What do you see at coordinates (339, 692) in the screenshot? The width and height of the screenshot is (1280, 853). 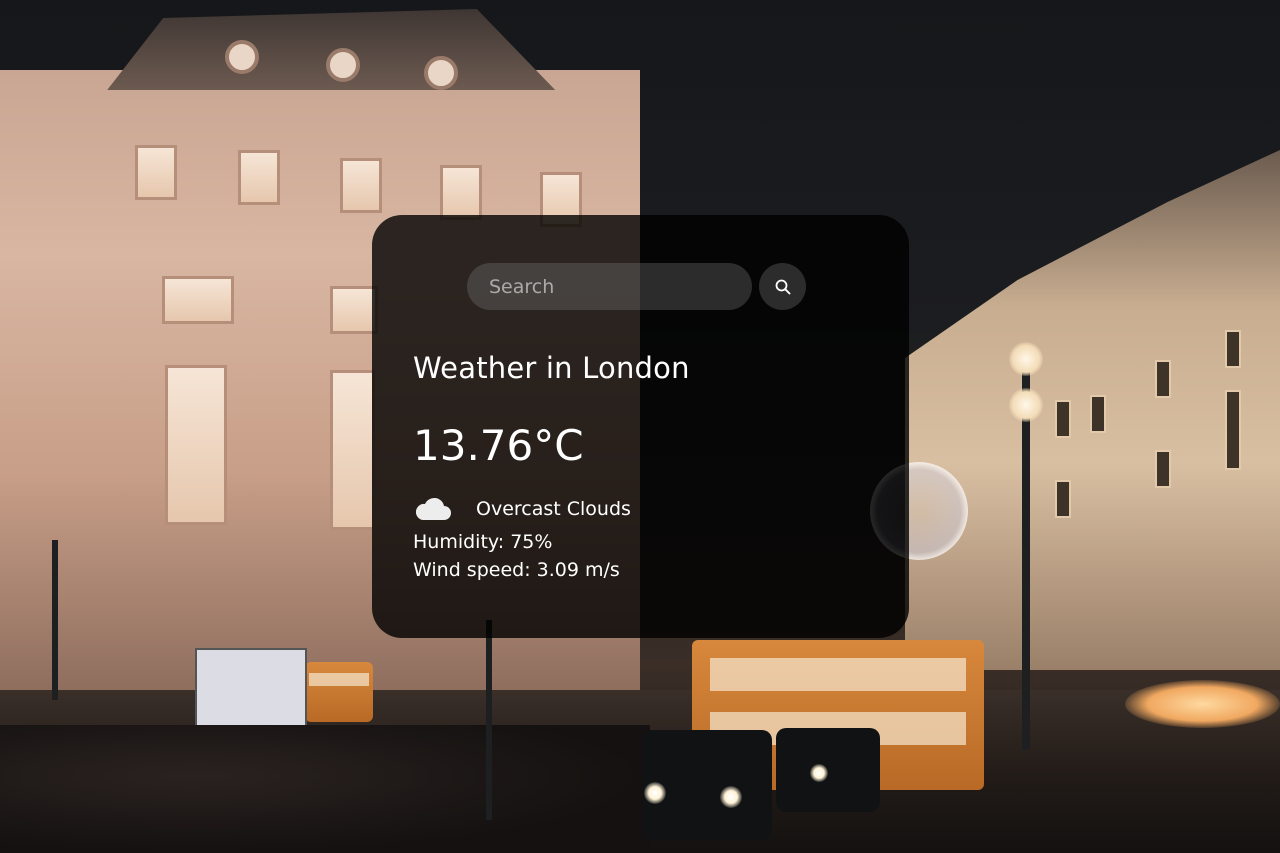 I see `bus` at bounding box center [339, 692].